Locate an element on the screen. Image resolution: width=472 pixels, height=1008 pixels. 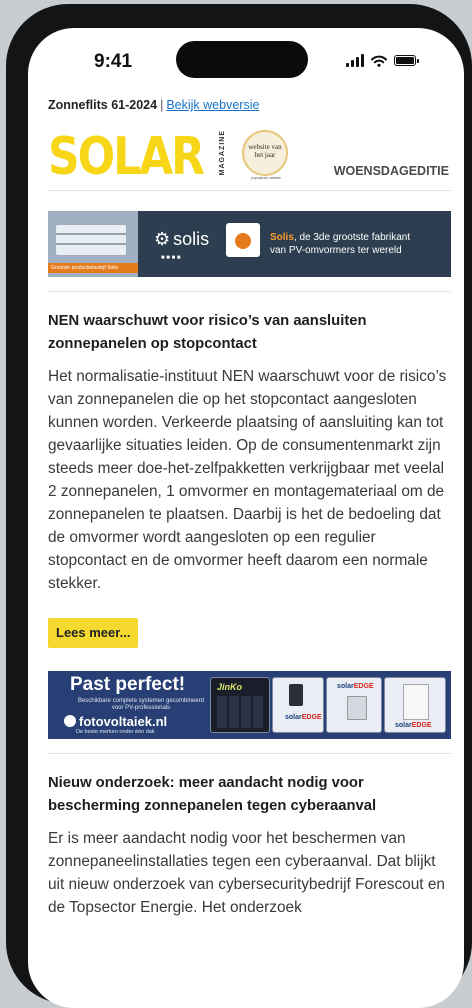
magazine-vertical-label: MAGAZINE is located at coordinates (222, 153).